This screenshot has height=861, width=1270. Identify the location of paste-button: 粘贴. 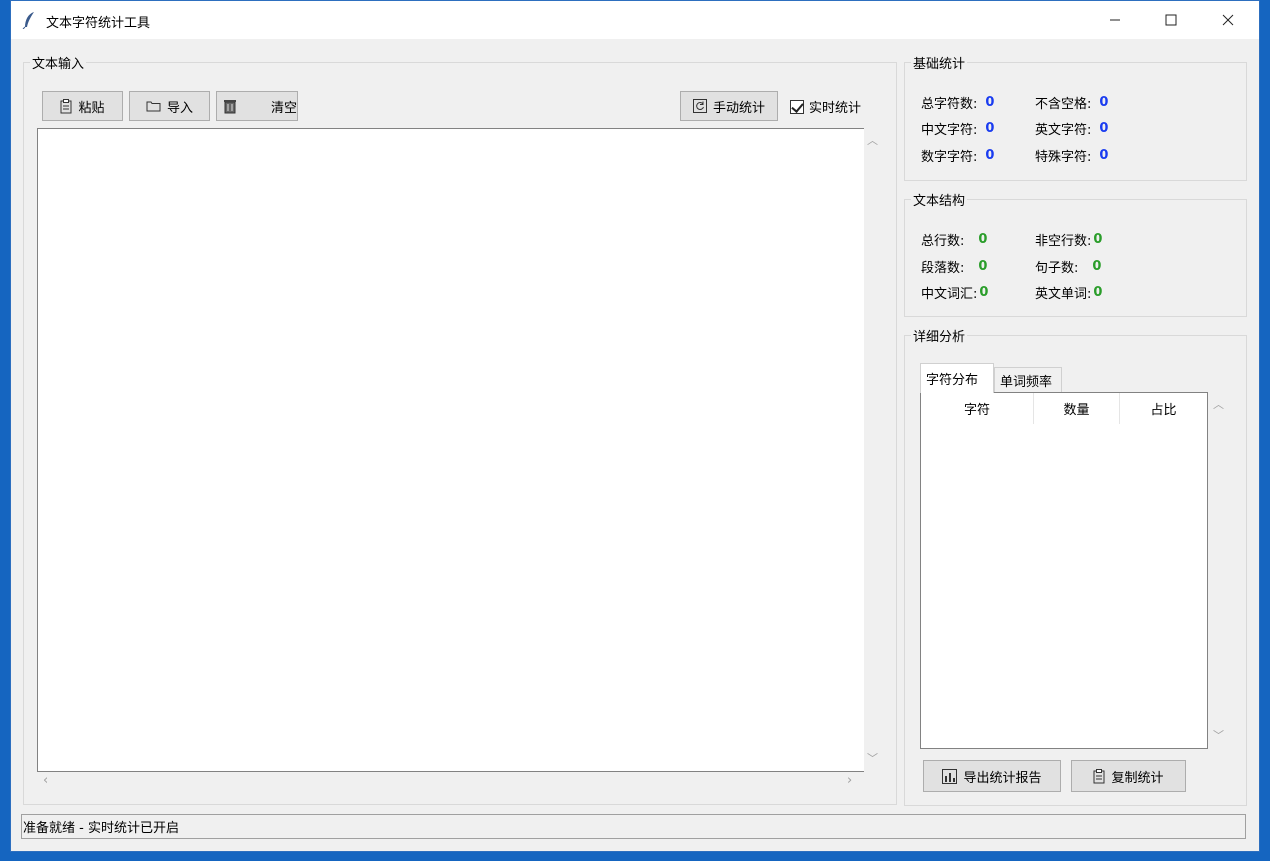
(82, 106).